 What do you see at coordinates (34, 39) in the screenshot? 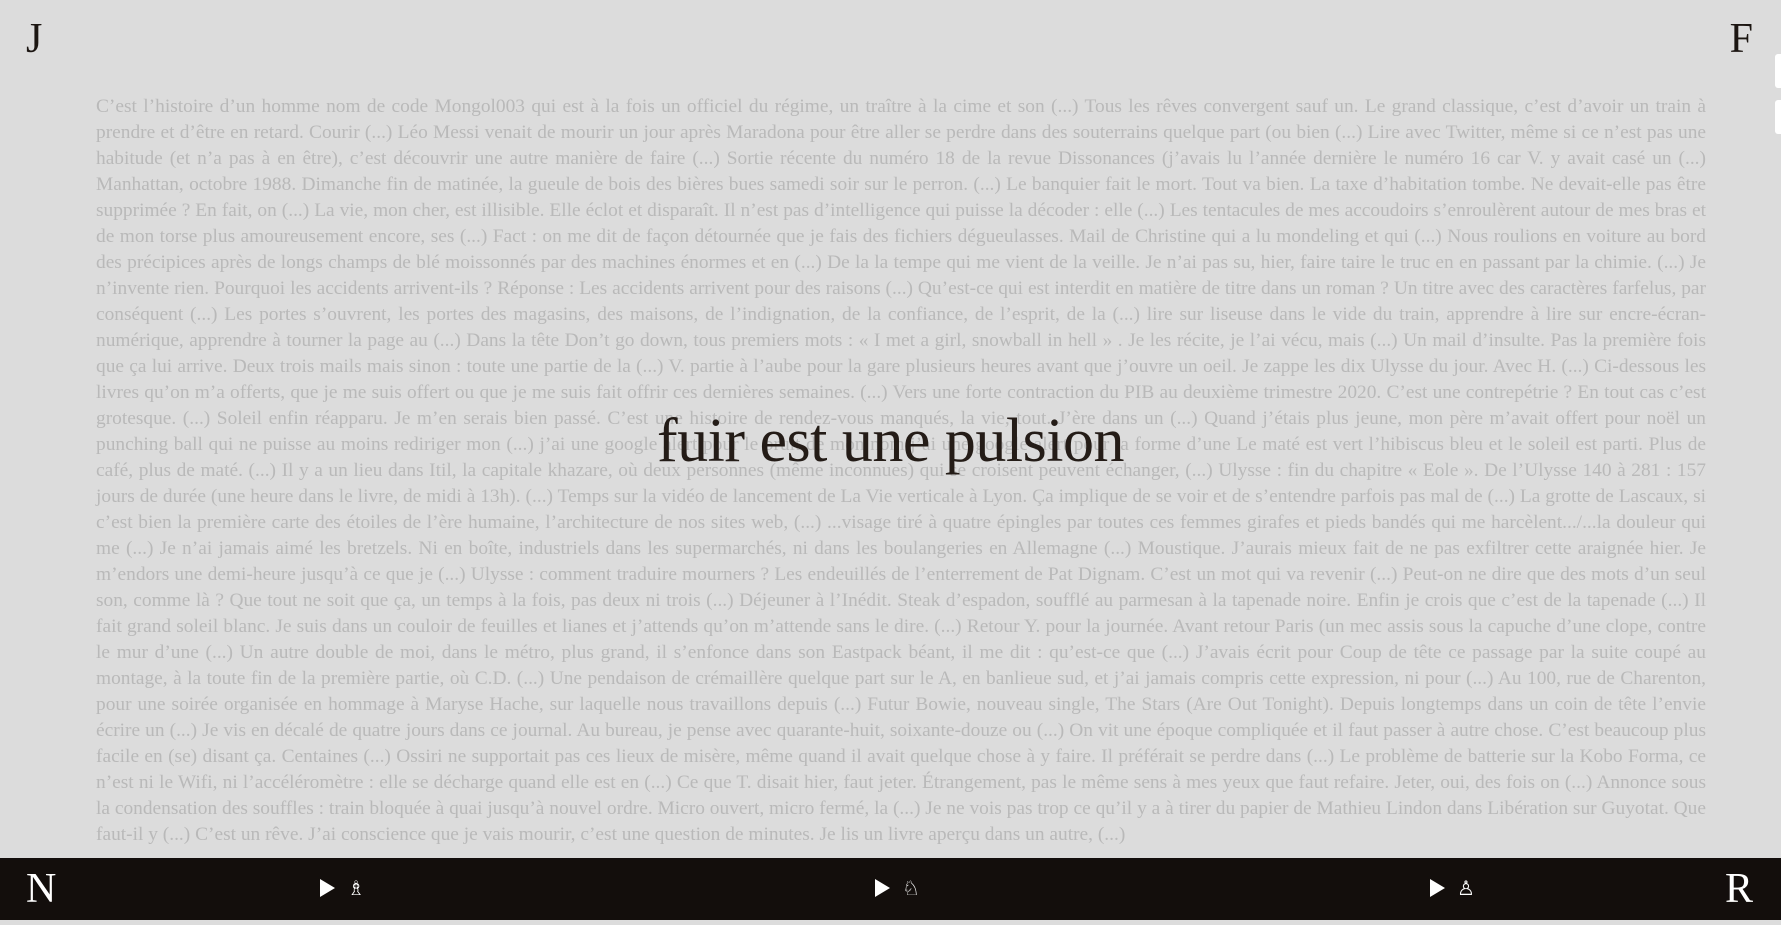
I see `nav-letter-j: J` at bounding box center [34, 39].